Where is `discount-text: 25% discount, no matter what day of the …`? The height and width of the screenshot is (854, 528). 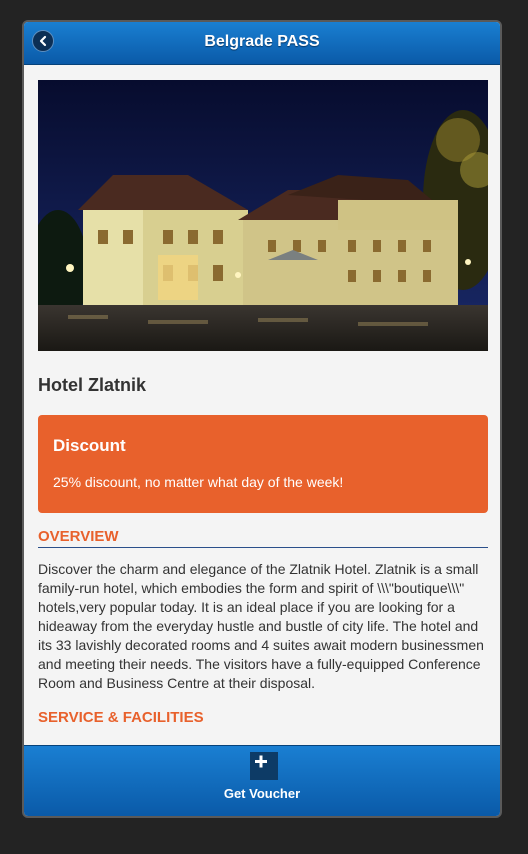
discount-text: 25% discount, no matter what day of the … is located at coordinates (198, 482).